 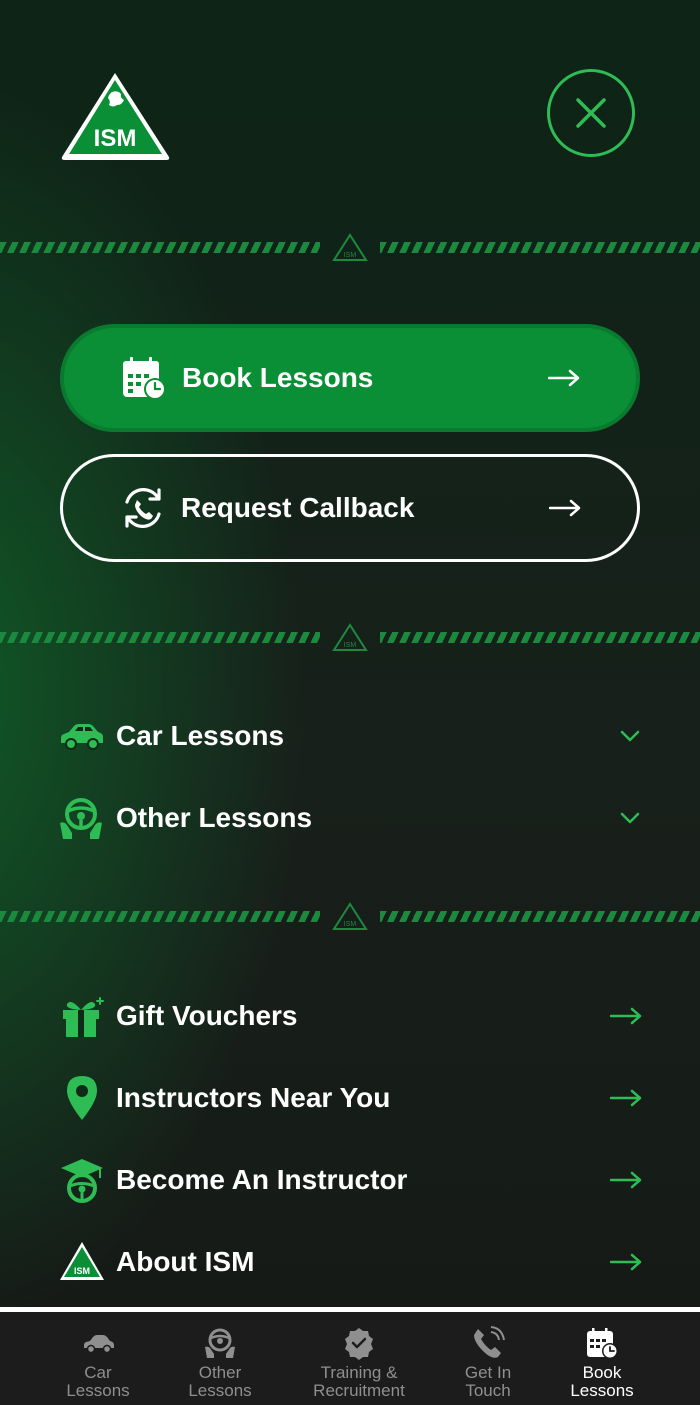 What do you see at coordinates (602, 1381) in the screenshot?
I see `nav-label: Book Lessons` at bounding box center [602, 1381].